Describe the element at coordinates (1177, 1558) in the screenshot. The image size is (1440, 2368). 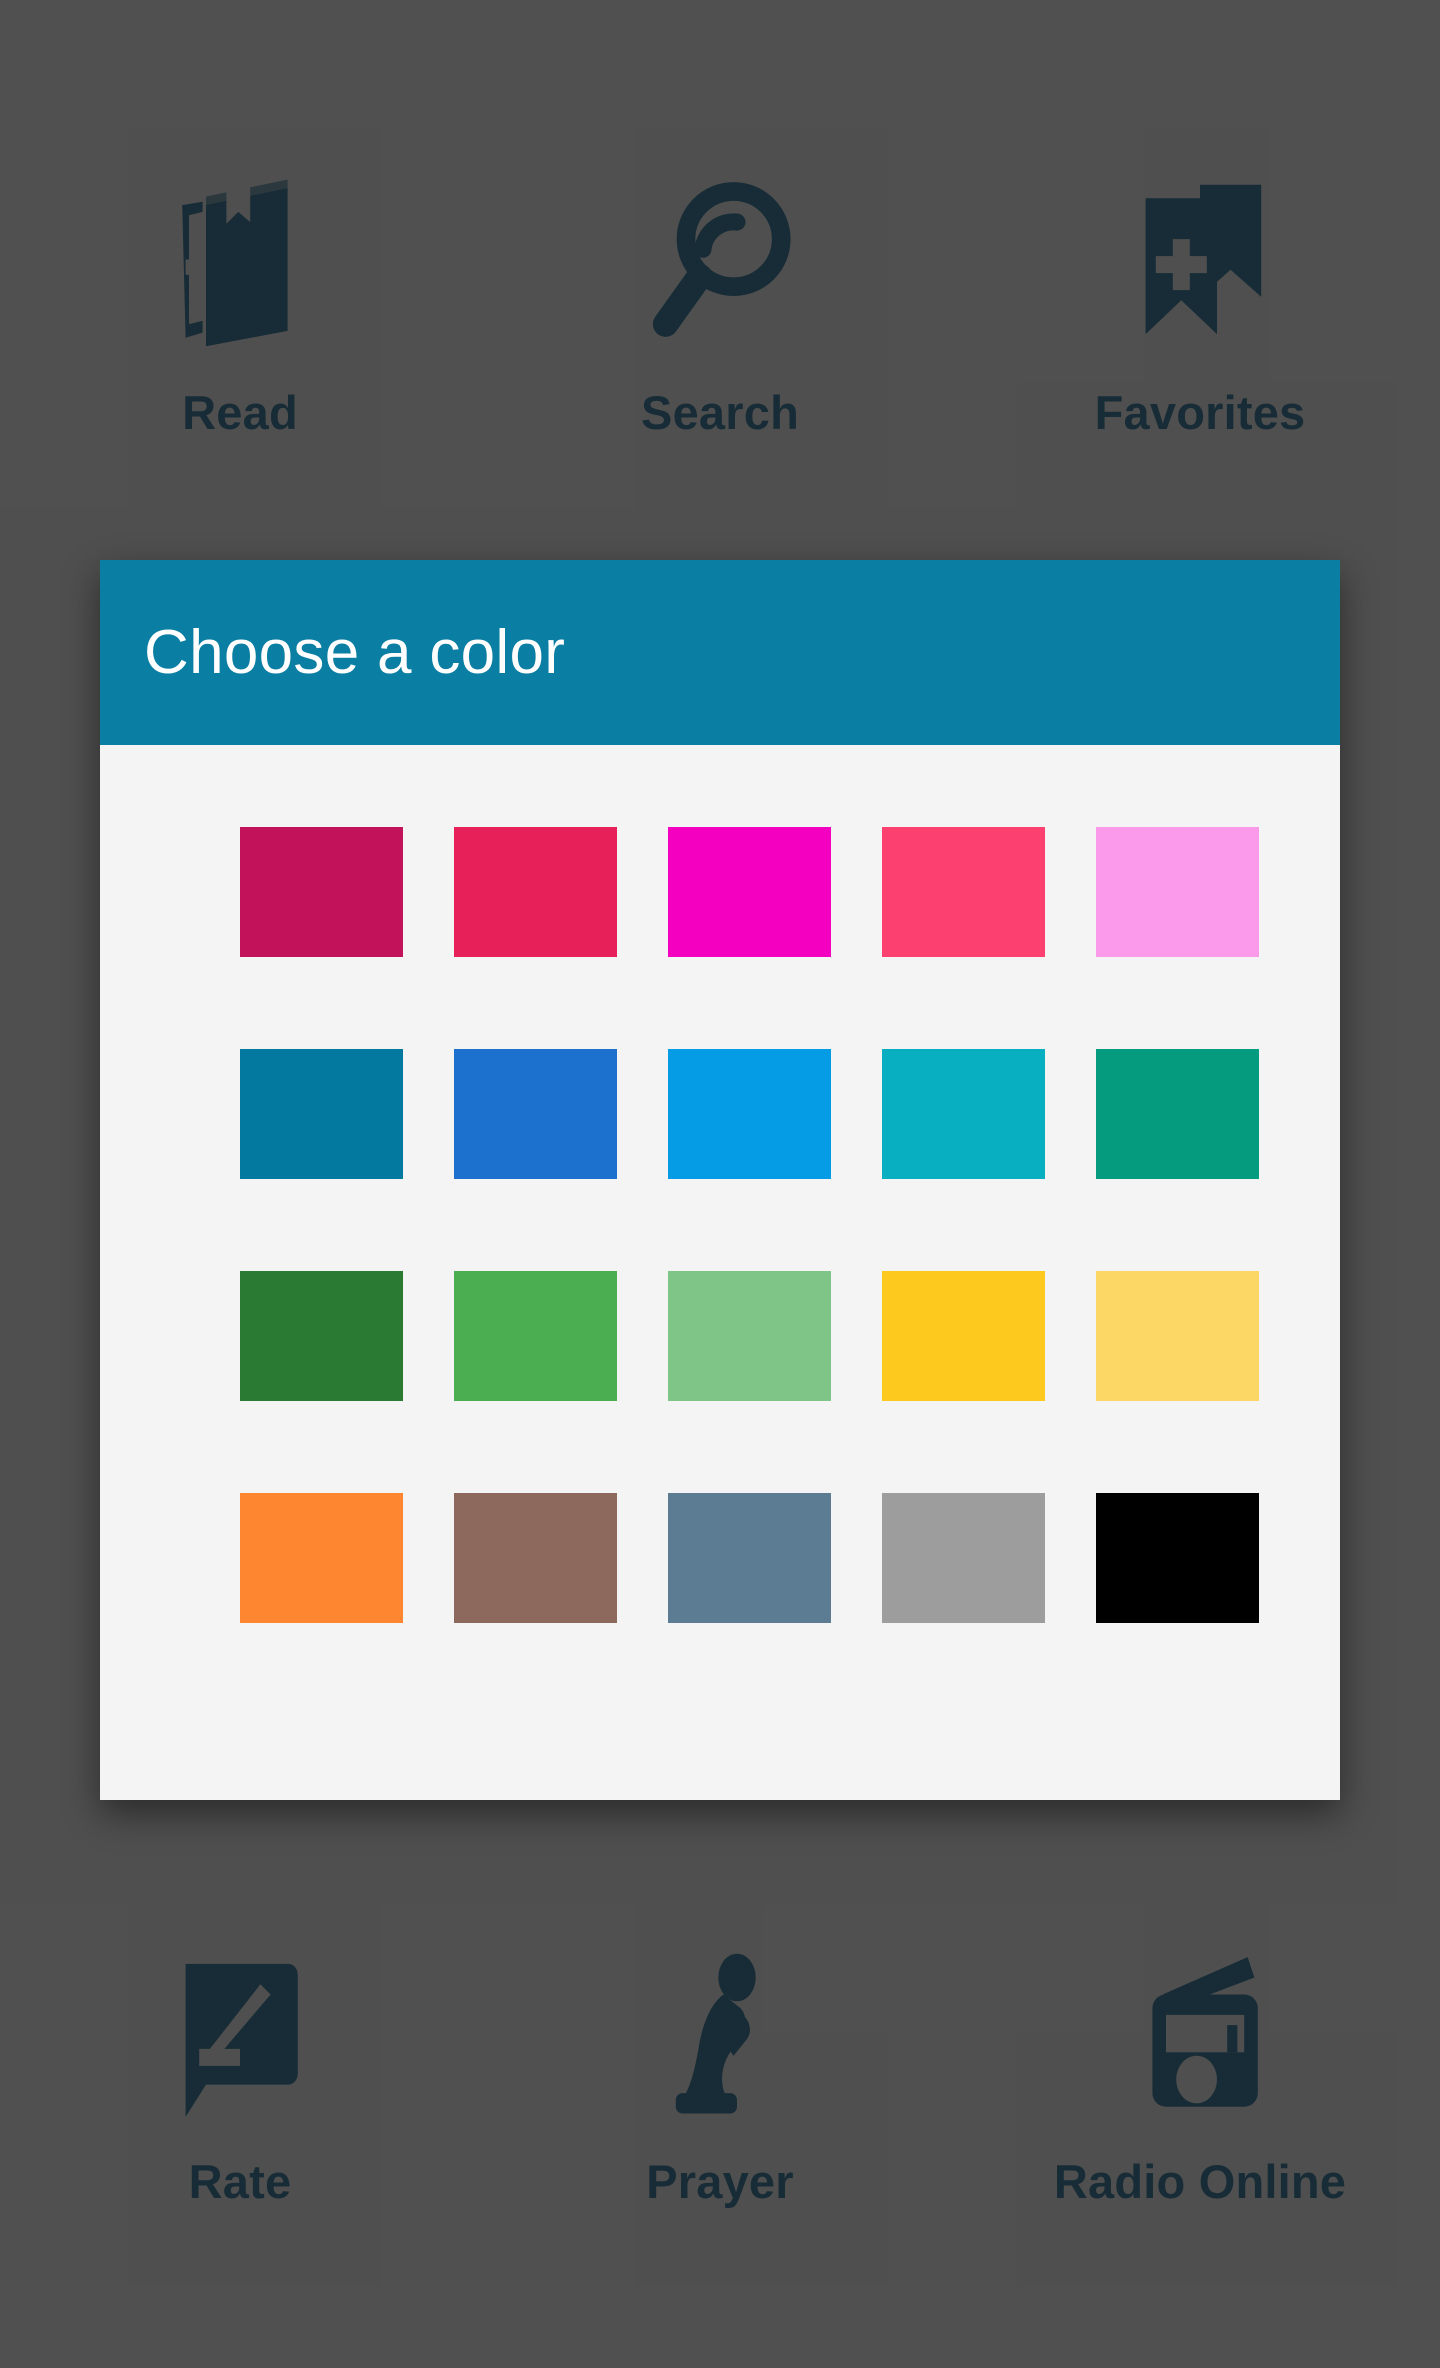
I see `color-swatch-black` at that location.